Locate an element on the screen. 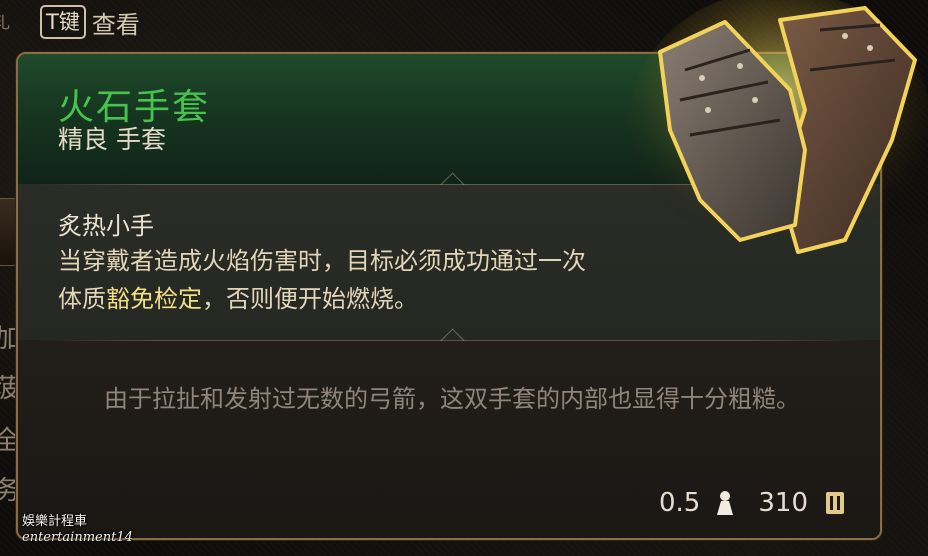  saving-throw-keyword: 豁免检定 is located at coordinates (154, 299).